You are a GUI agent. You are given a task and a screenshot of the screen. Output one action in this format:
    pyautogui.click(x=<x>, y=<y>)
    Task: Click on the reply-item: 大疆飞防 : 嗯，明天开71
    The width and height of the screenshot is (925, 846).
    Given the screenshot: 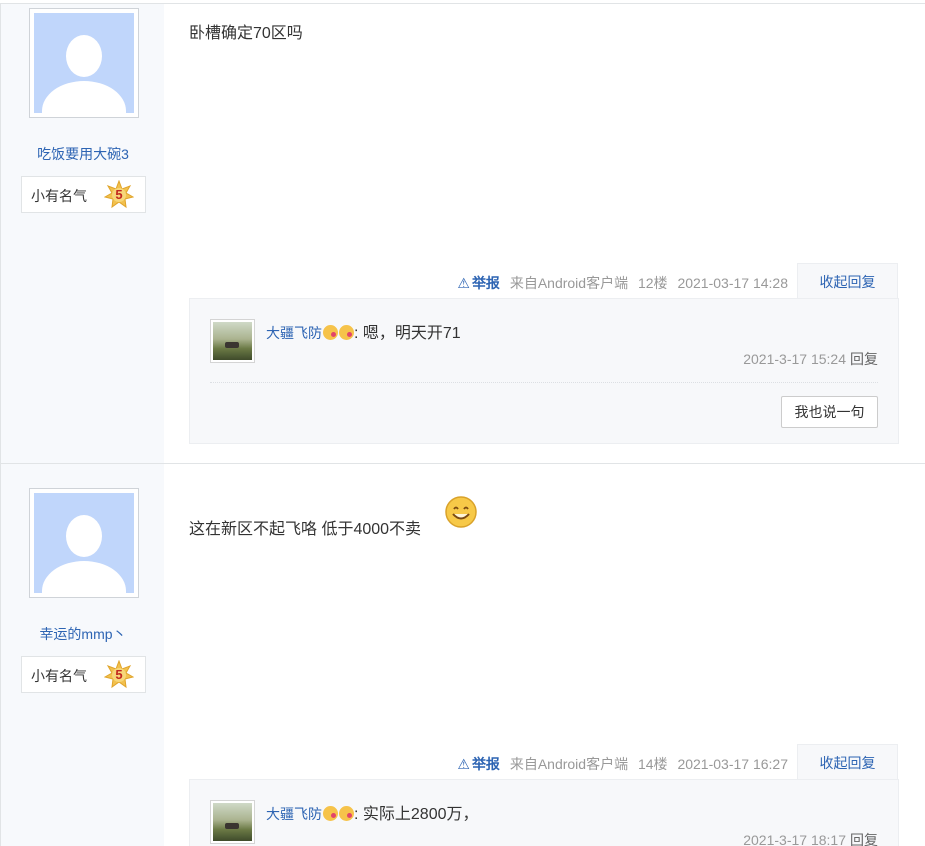 What is the action you would take?
    pyautogui.click(x=363, y=331)
    